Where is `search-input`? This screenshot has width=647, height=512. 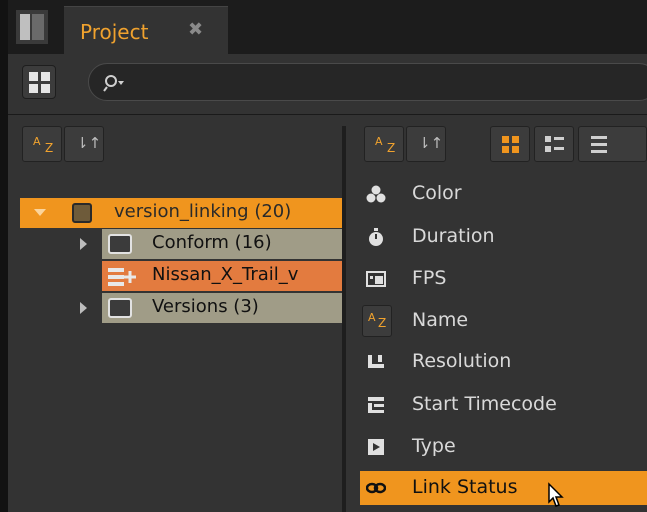 search-input is located at coordinates (367, 82).